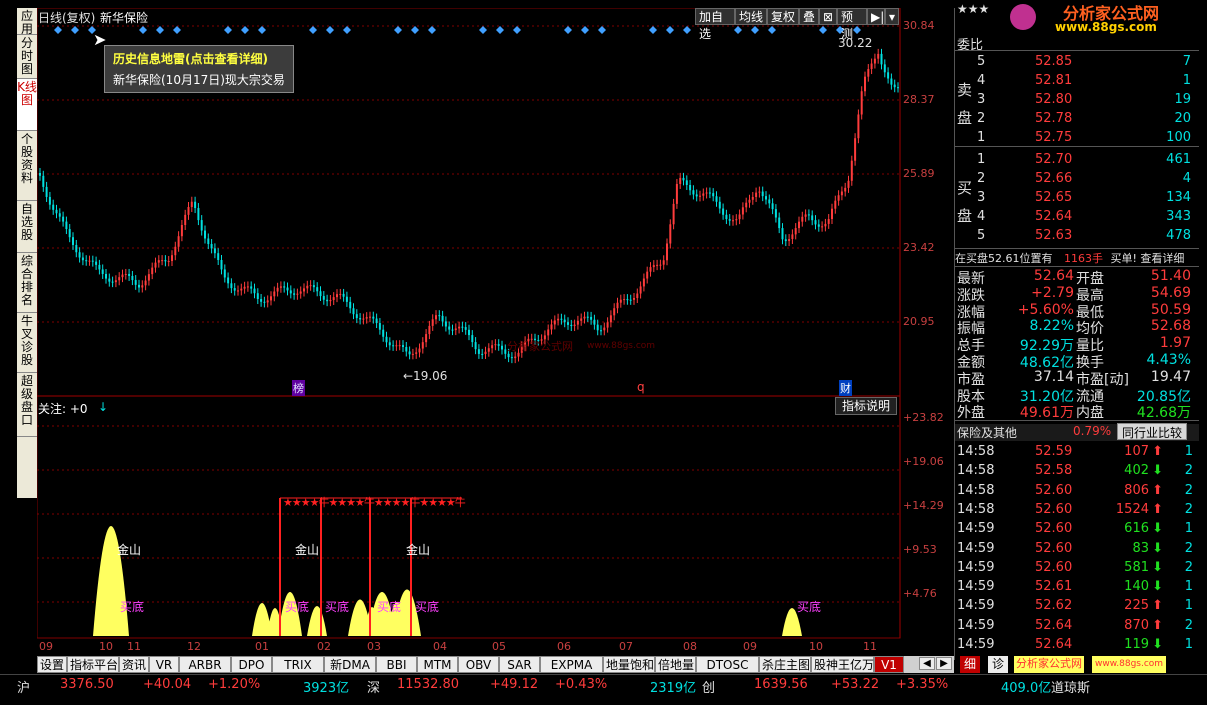 The width and height of the screenshot is (1207, 705). I want to click on left-tab-5: 综合排名, so click(27, 283).